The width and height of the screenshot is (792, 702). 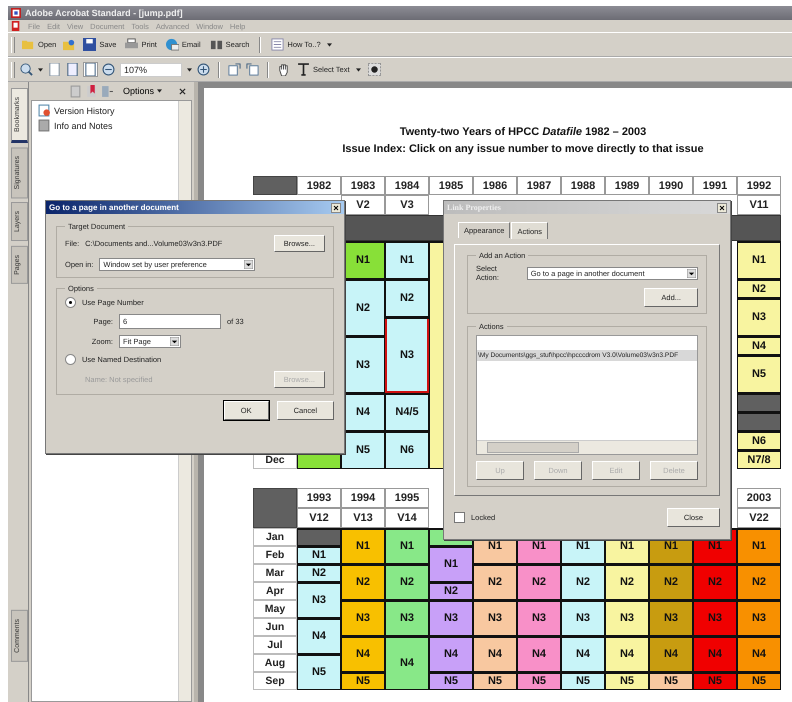 What do you see at coordinates (363, 498) in the screenshot?
I see `year-cell: 1994` at bounding box center [363, 498].